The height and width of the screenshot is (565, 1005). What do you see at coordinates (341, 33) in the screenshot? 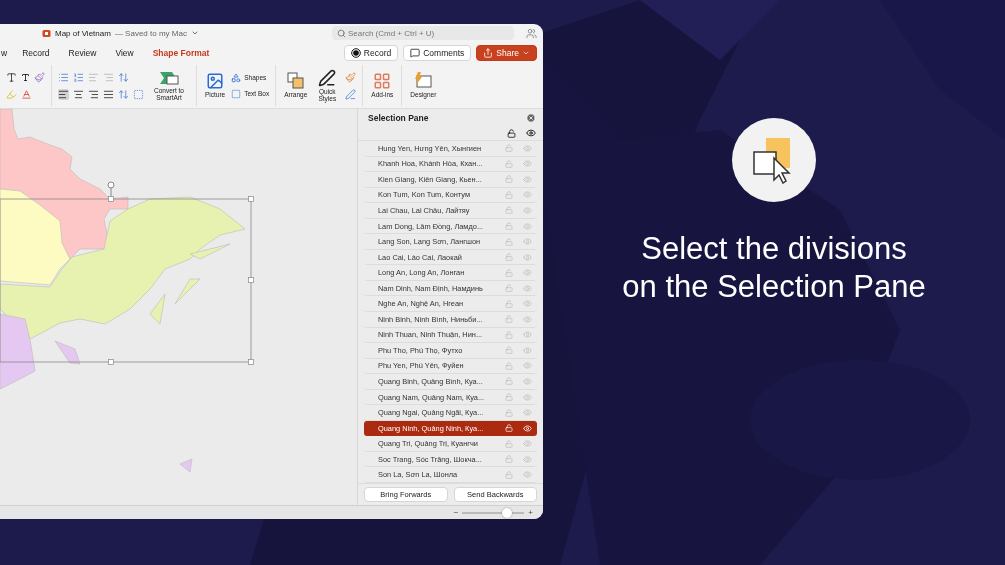
I see `search-icon` at bounding box center [341, 33].